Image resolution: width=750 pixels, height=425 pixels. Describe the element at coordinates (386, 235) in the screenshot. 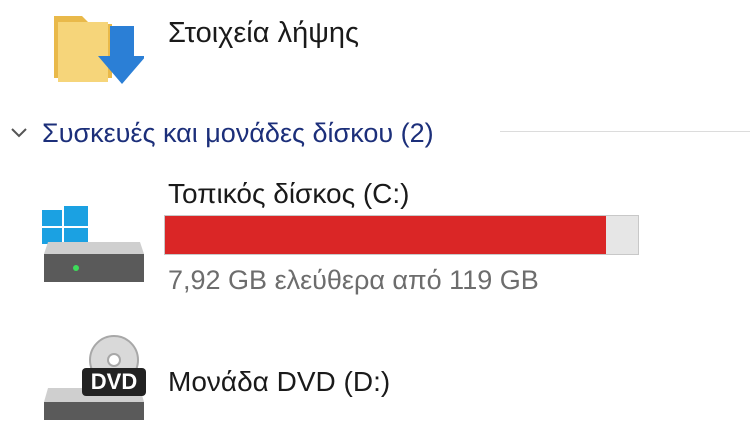

I see `usage-bar-fill` at that location.